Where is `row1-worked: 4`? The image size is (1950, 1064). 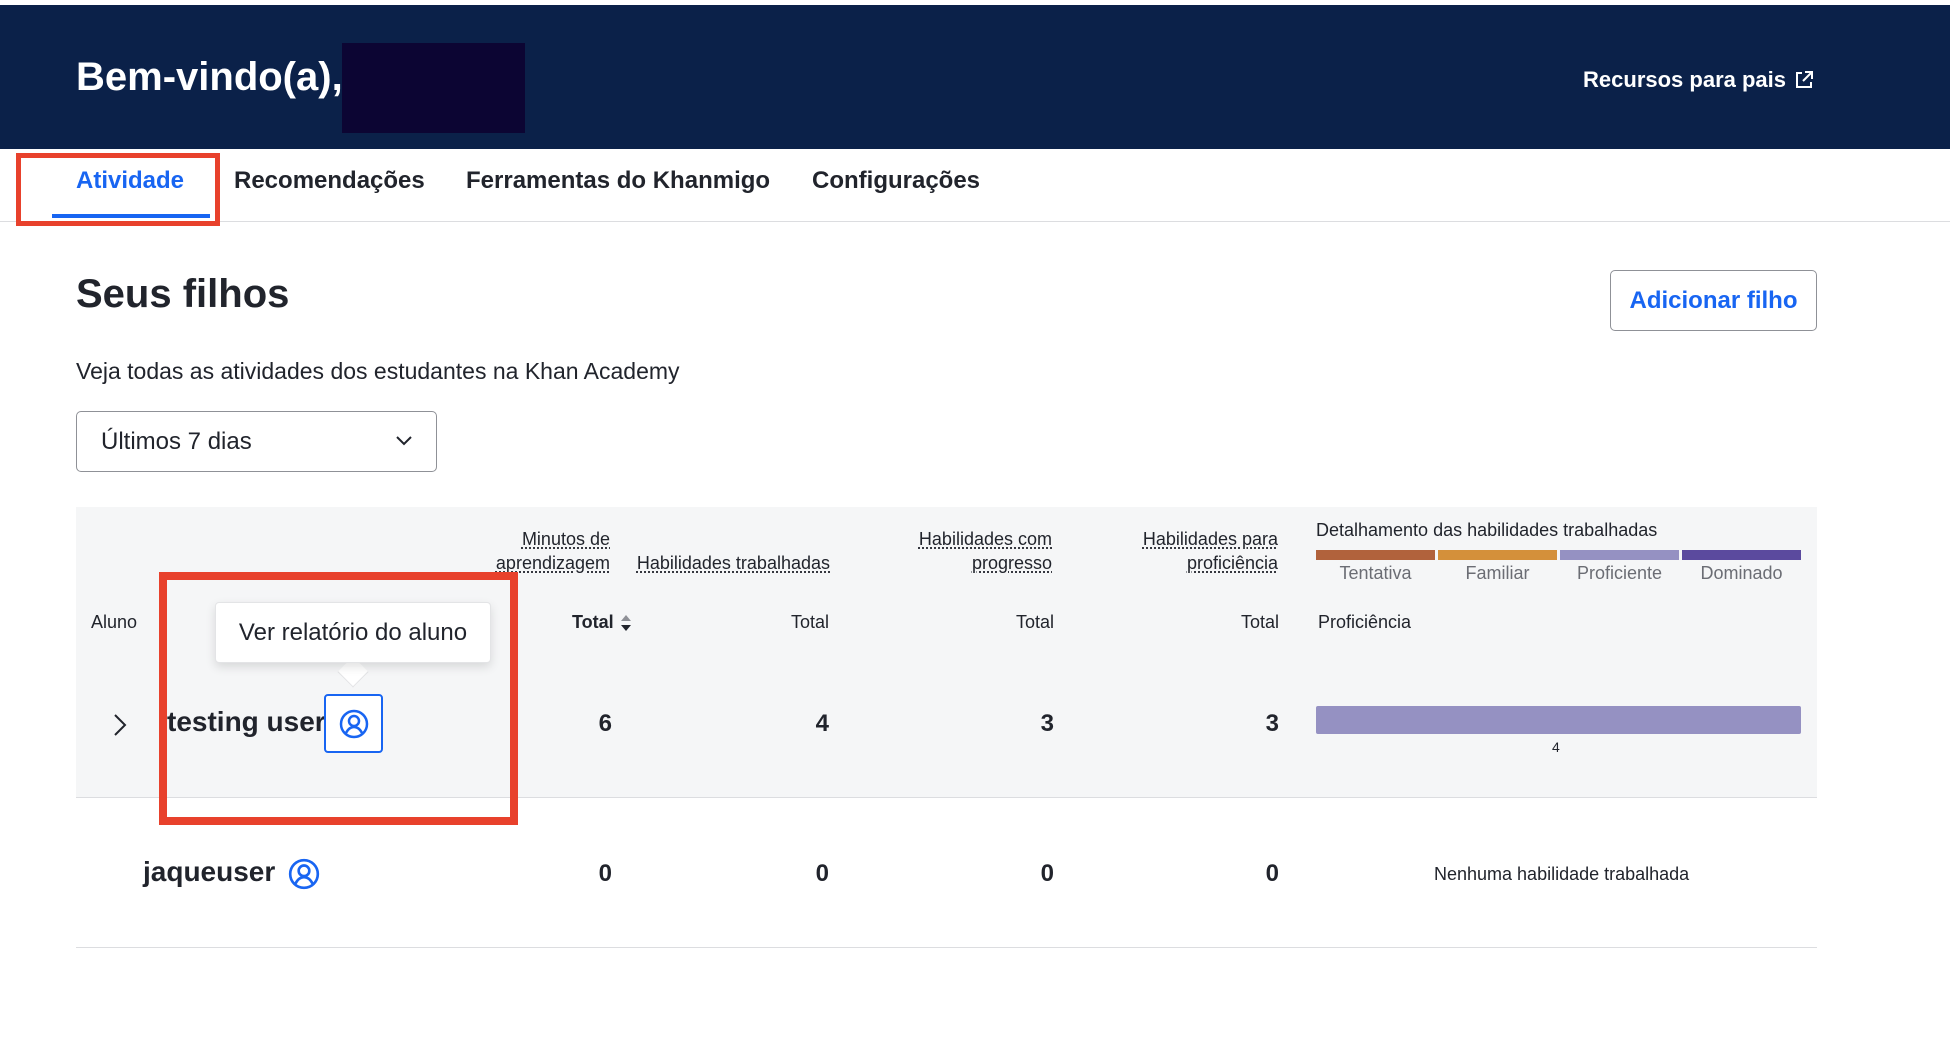
row1-worked: 4 is located at coordinates (822, 723).